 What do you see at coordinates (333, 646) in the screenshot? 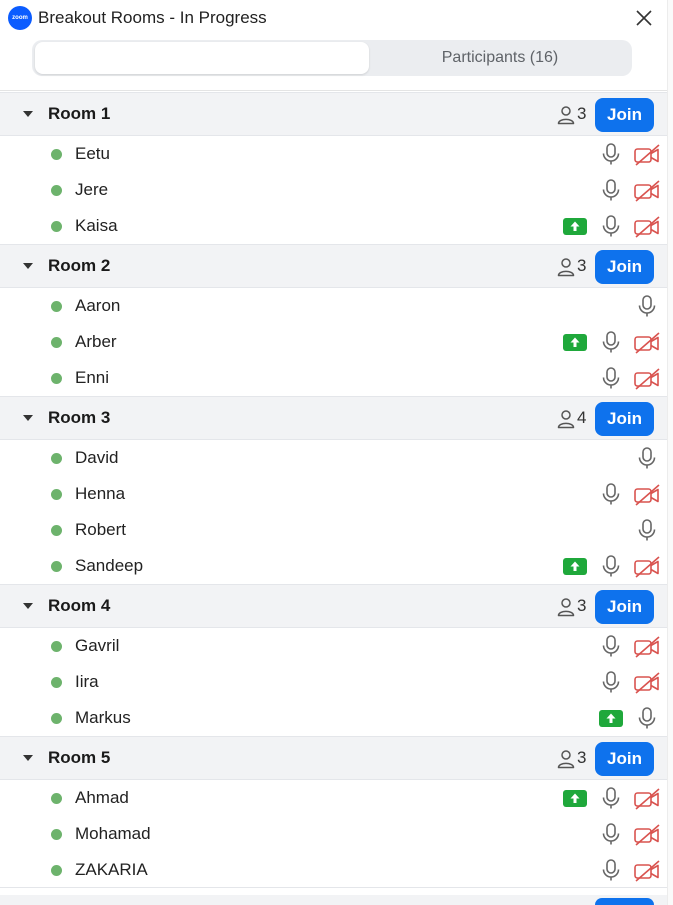
I see `participant-row: Gavril` at bounding box center [333, 646].